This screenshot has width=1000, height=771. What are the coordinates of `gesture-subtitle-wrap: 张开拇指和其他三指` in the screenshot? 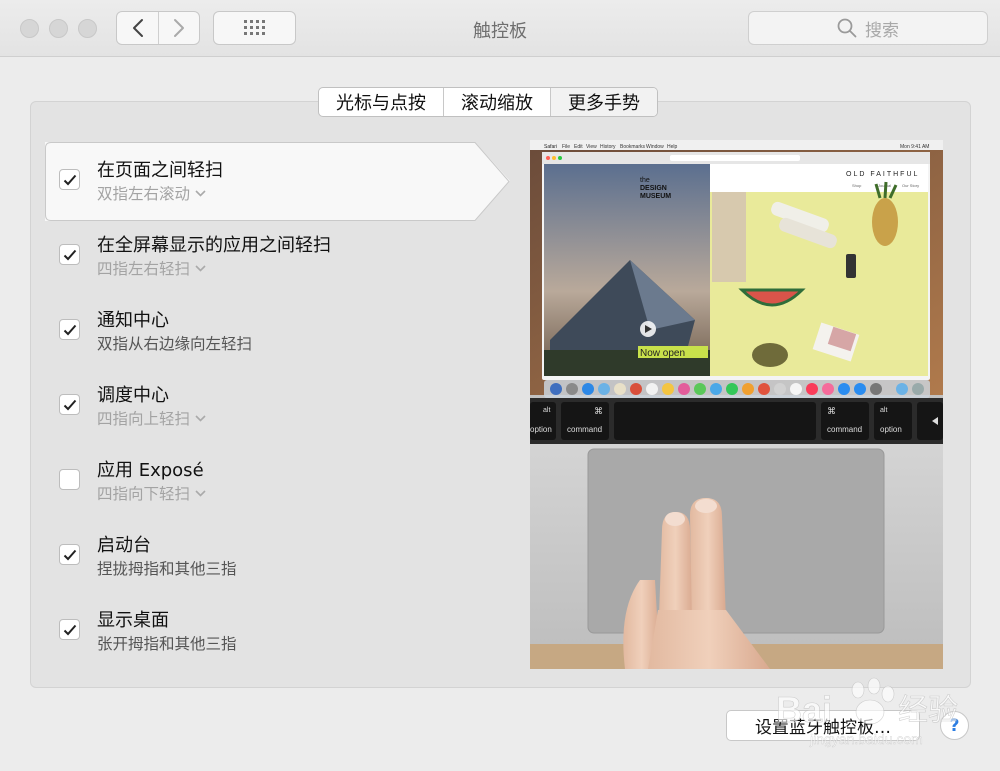 It's located at (167, 643).